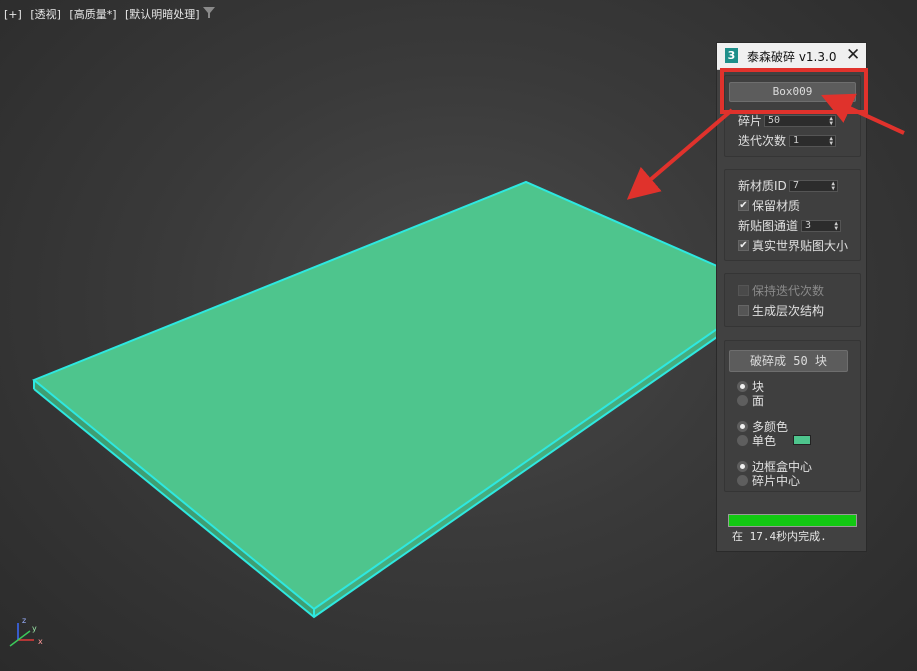 The image size is (917, 671). I want to click on iterations-value: 1, so click(796, 140).